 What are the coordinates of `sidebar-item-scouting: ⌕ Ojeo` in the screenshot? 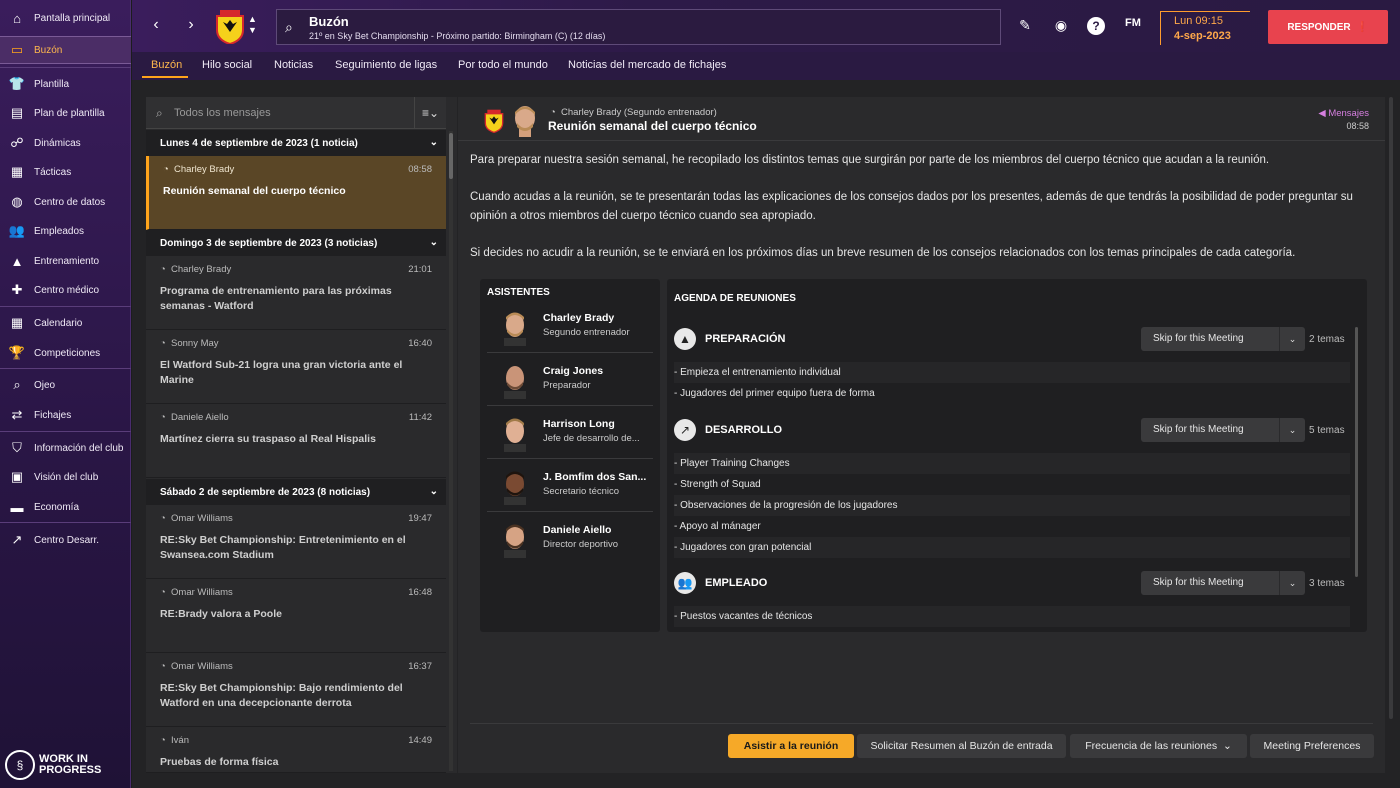 It's located at (65, 385).